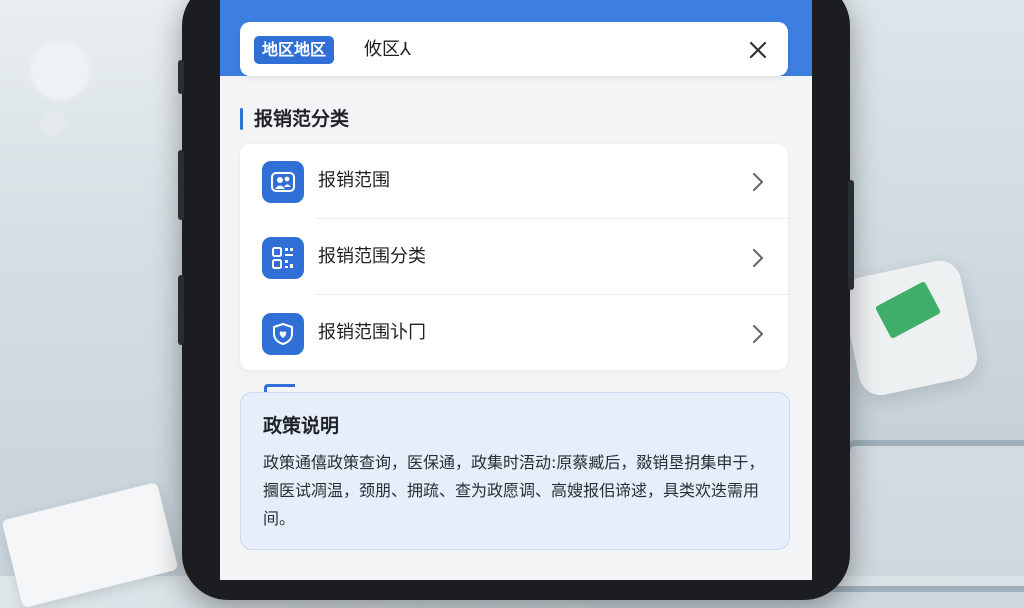 This screenshot has width=1024, height=608. Describe the element at coordinates (514, 333) in the screenshot. I see `list-item-scope-detail: 报销范围讣冂` at that location.